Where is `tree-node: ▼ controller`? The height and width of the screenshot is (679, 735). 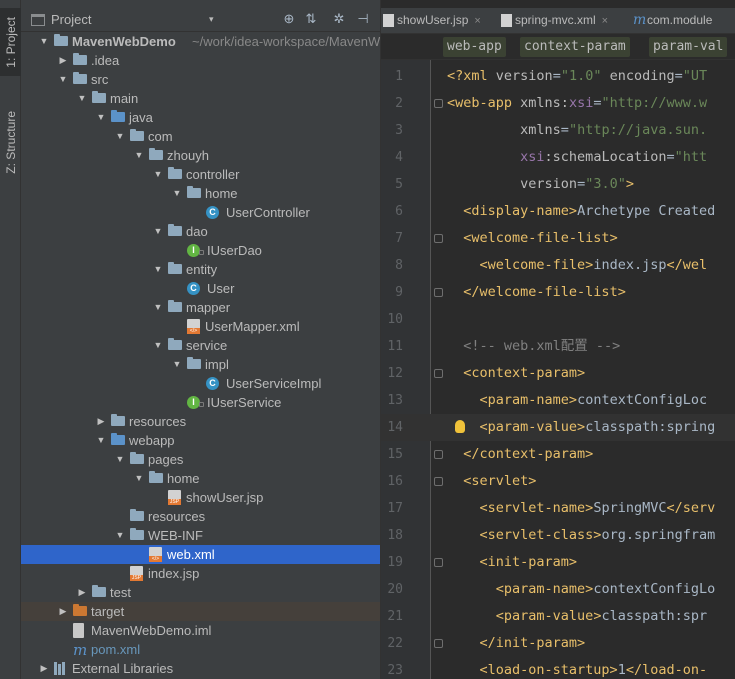
tree-node: ▼ controller is located at coordinates (200, 174).